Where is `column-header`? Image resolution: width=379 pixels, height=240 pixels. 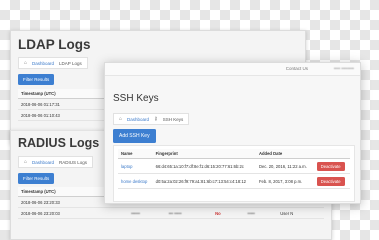
column-header is located at coordinates (331, 154).